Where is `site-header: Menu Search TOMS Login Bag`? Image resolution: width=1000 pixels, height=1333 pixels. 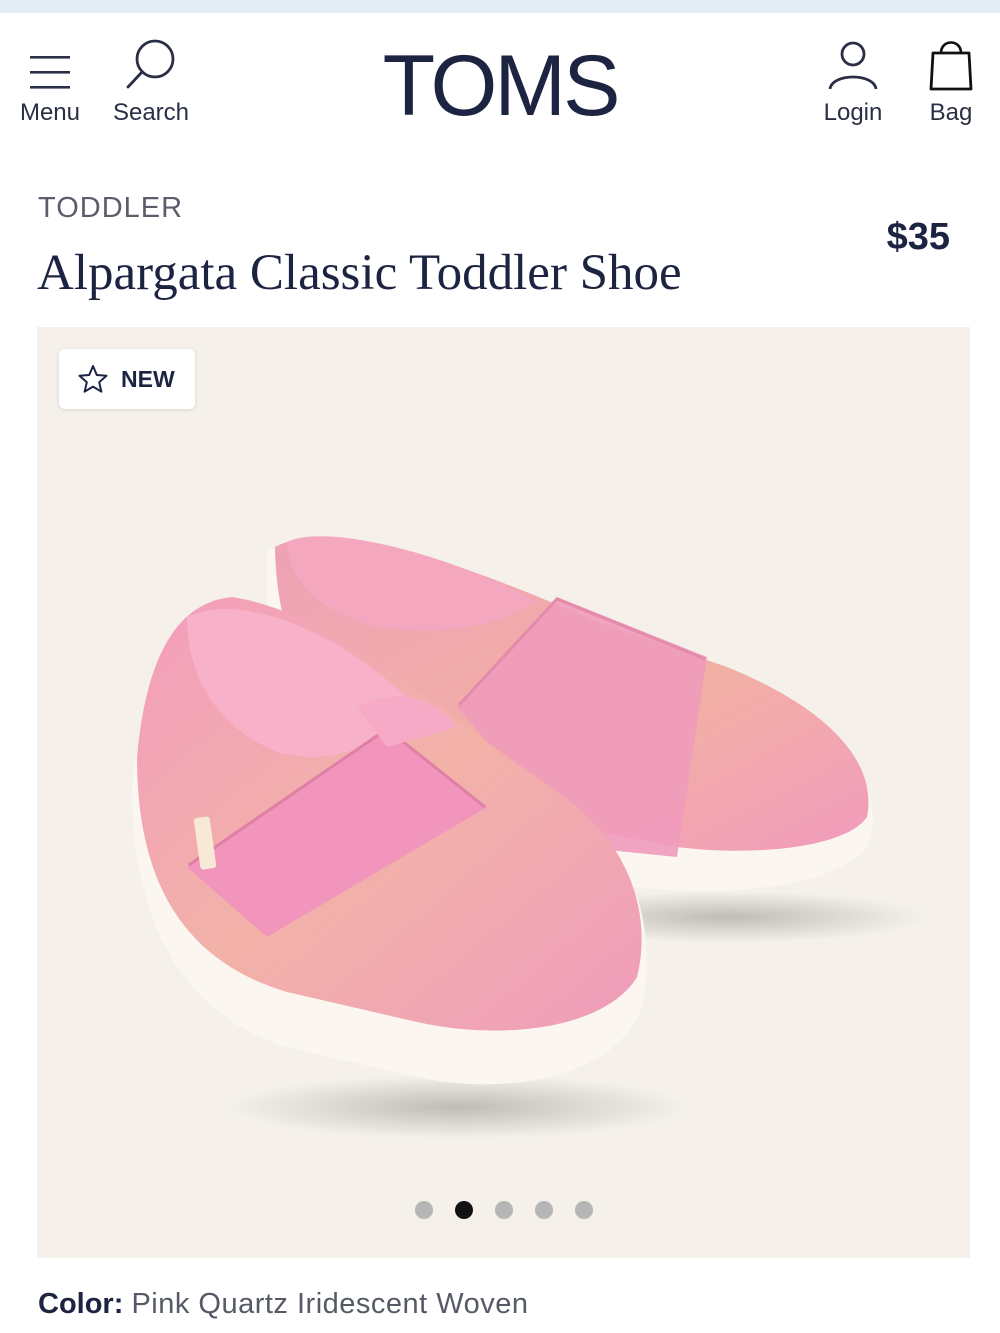 site-header: Menu Search TOMS Login Bag is located at coordinates (500, 83).